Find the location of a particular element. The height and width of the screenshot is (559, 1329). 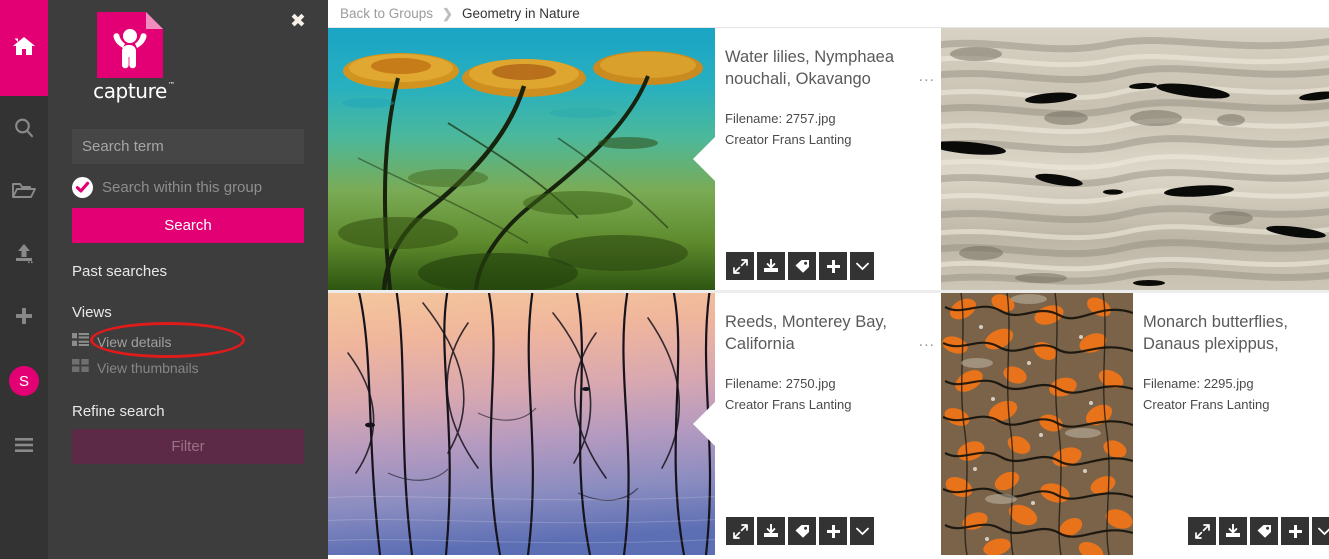

rail-item-browse is located at coordinates (24, 190).